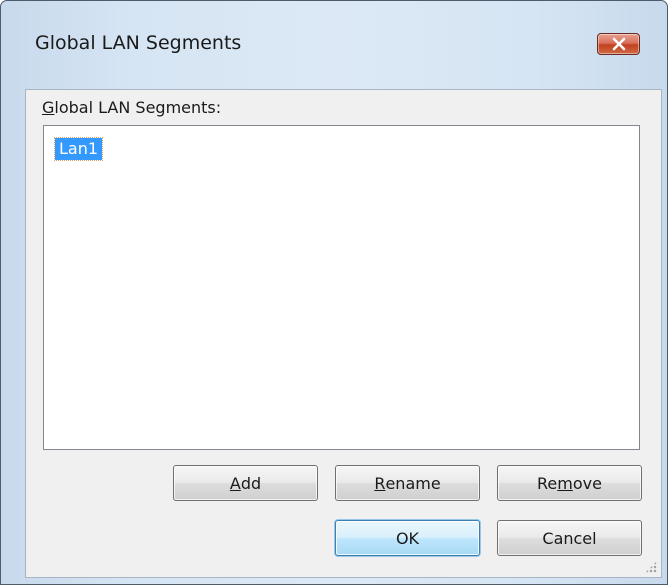 Image resolution: width=668 pixels, height=585 pixels. What do you see at coordinates (651, 567) in the screenshot?
I see `resize-grip-icon` at bounding box center [651, 567].